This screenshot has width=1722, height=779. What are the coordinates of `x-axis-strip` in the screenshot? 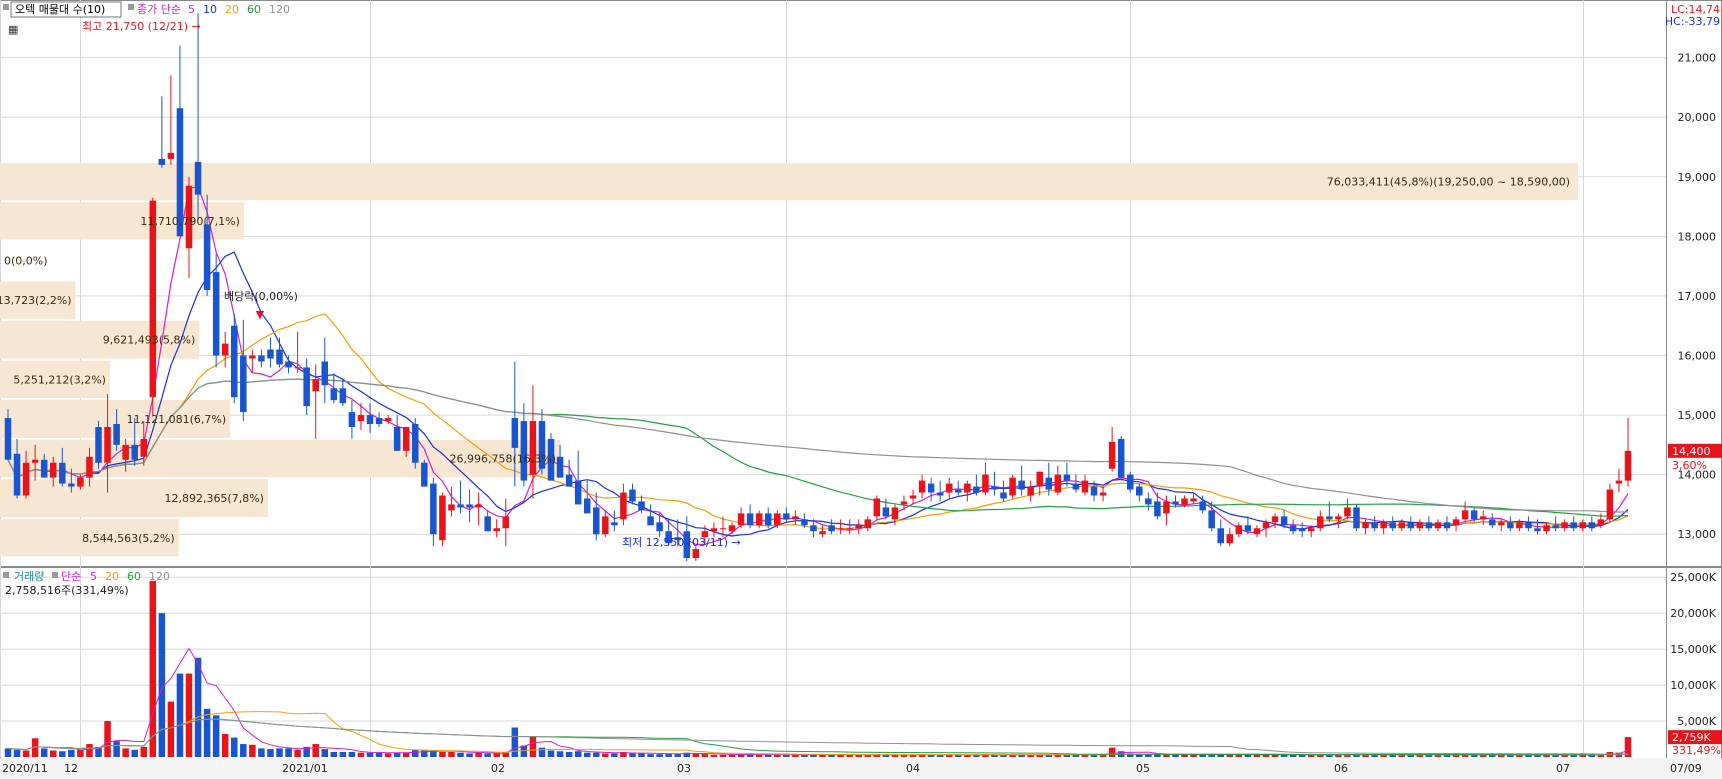 It's located at (861, 768).